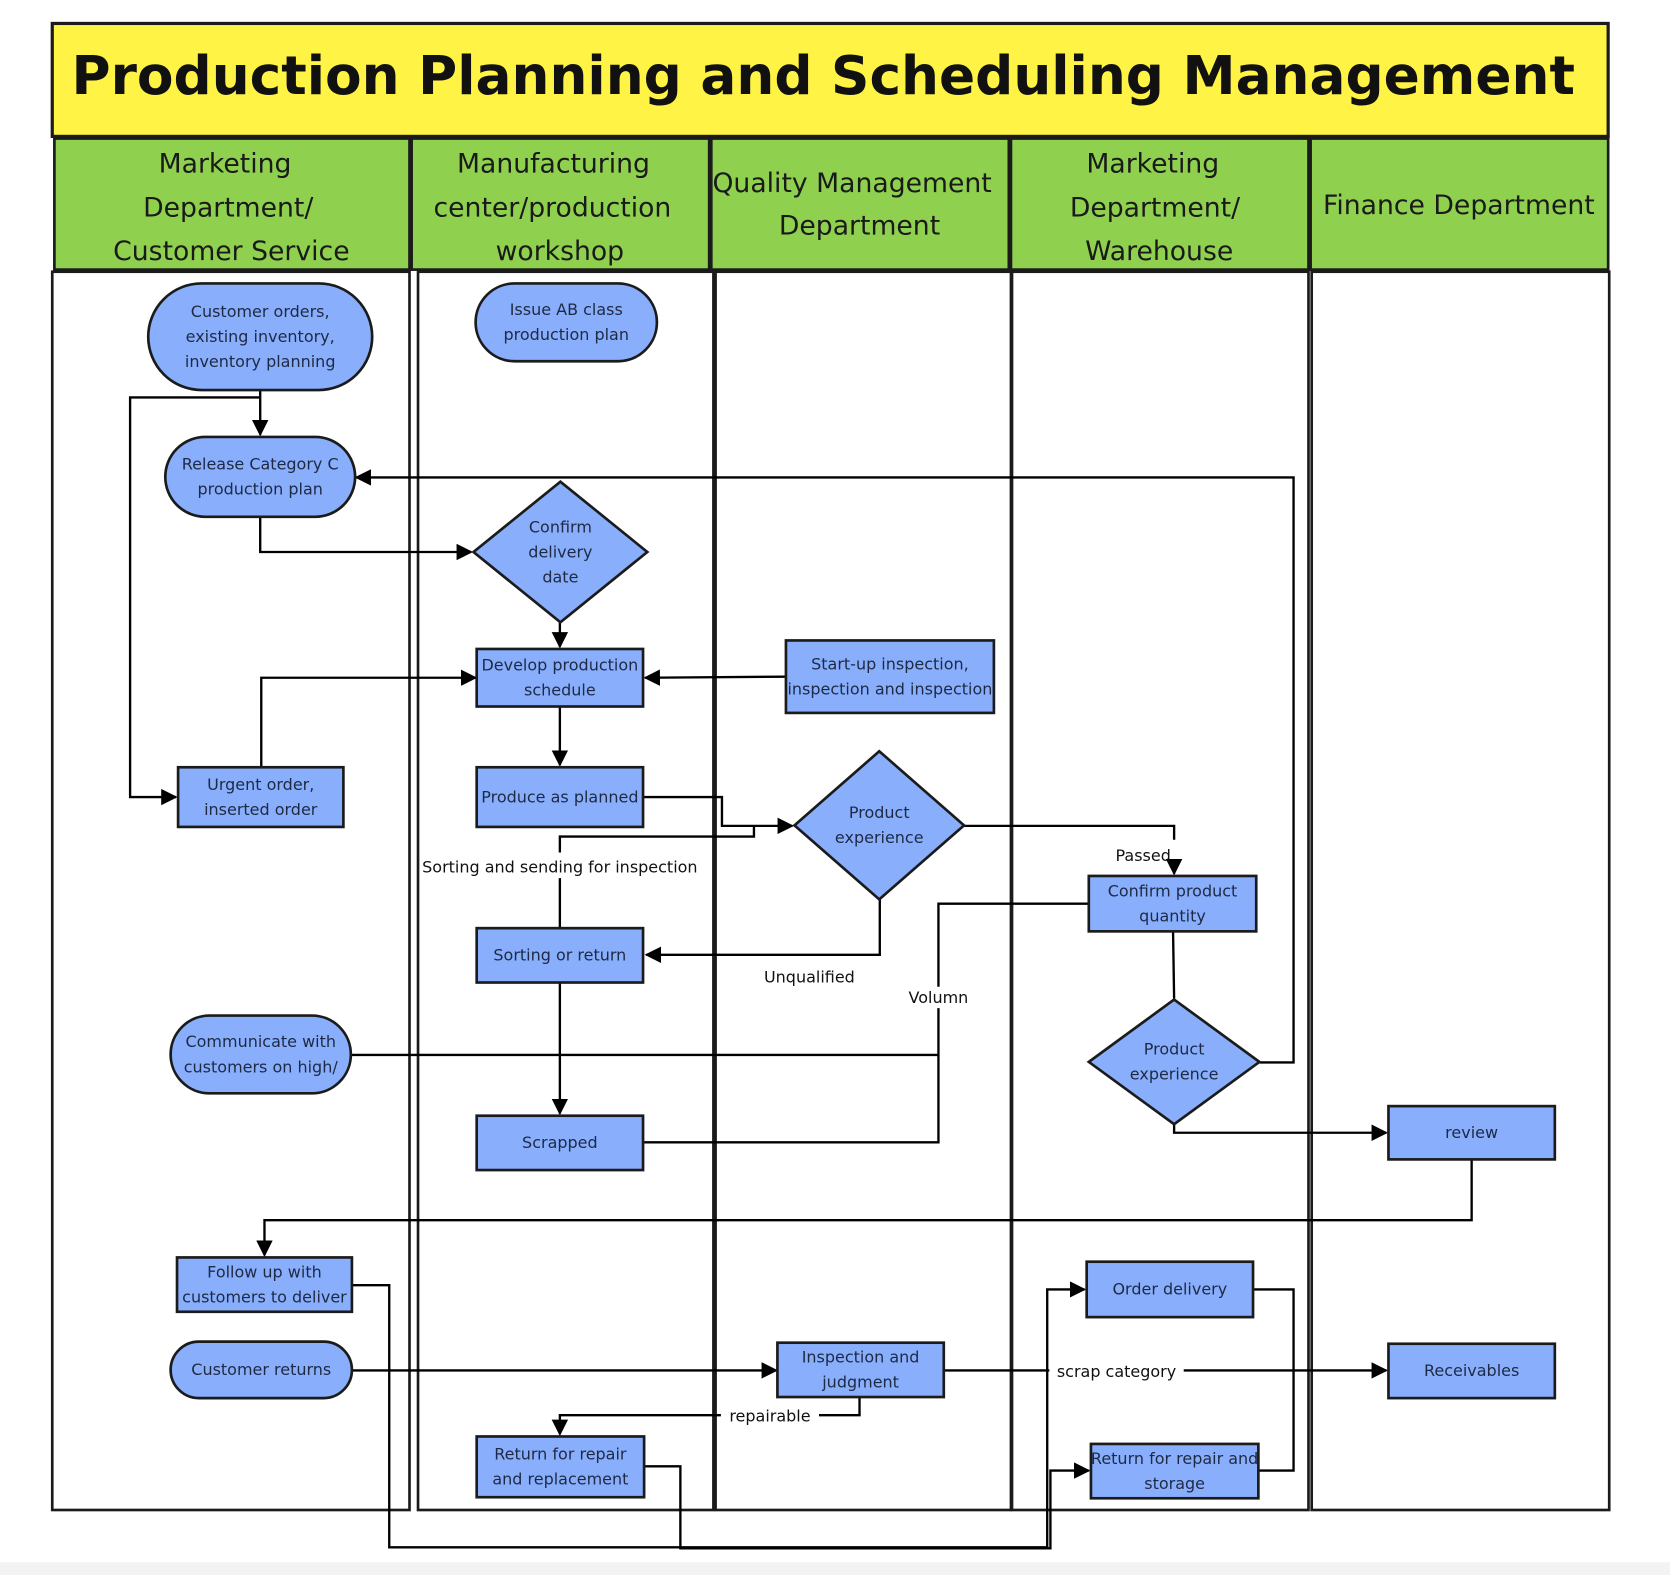 The width and height of the screenshot is (1670, 1575). I want to click on node-order-delivery: Order delivery, so click(1170, 1289).